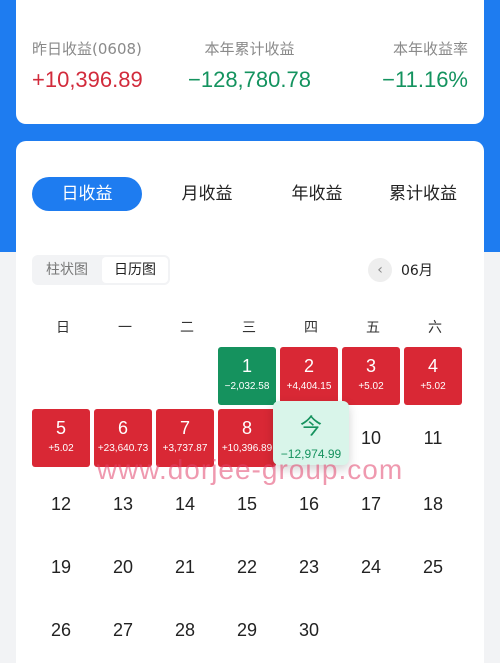 The image size is (500, 663). What do you see at coordinates (125, 328) in the screenshot?
I see `weekday-mon: 一` at bounding box center [125, 328].